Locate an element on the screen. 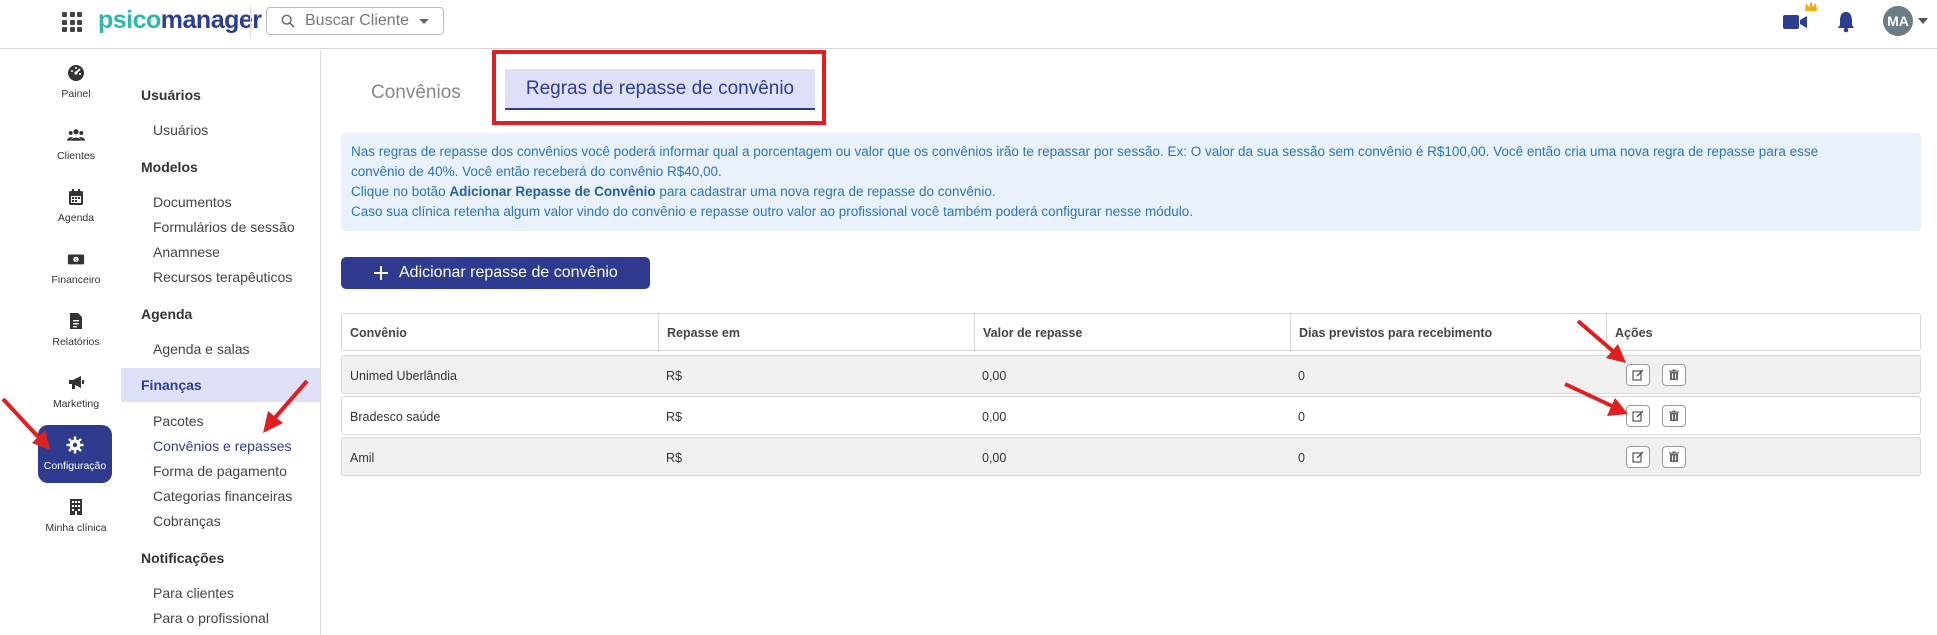 This screenshot has height=635, width=1937. search-client-select: Buscar Cliente is located at coordinates (355, 21).